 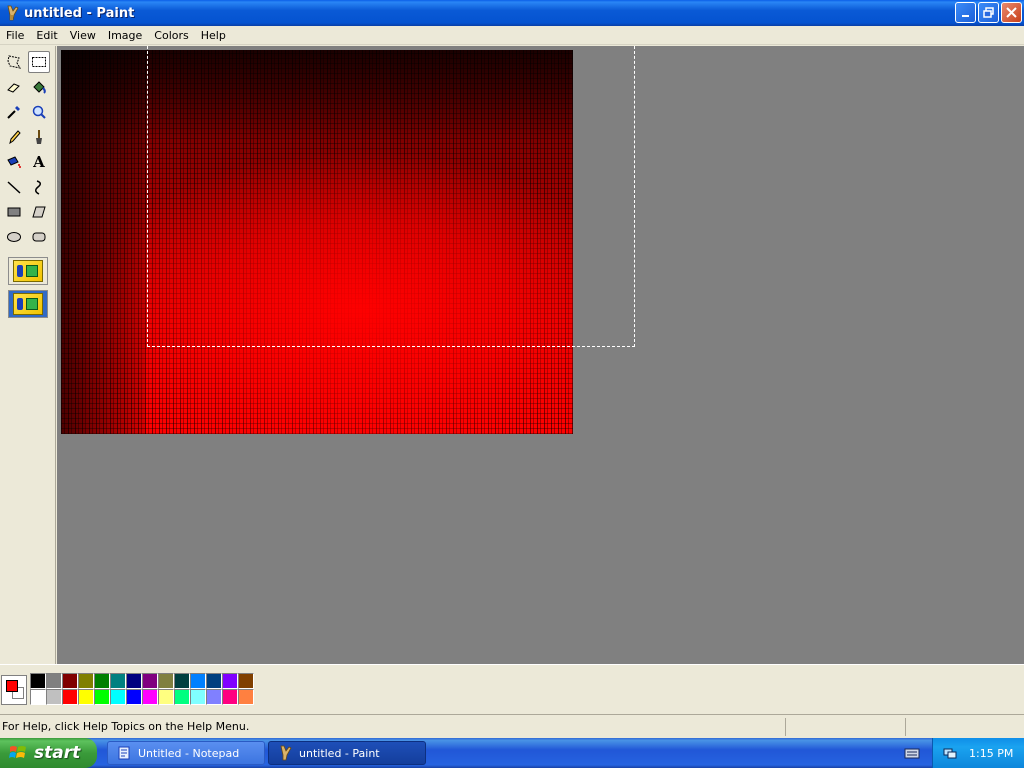 I want to click on line-icon, so click(x=14, y=187).